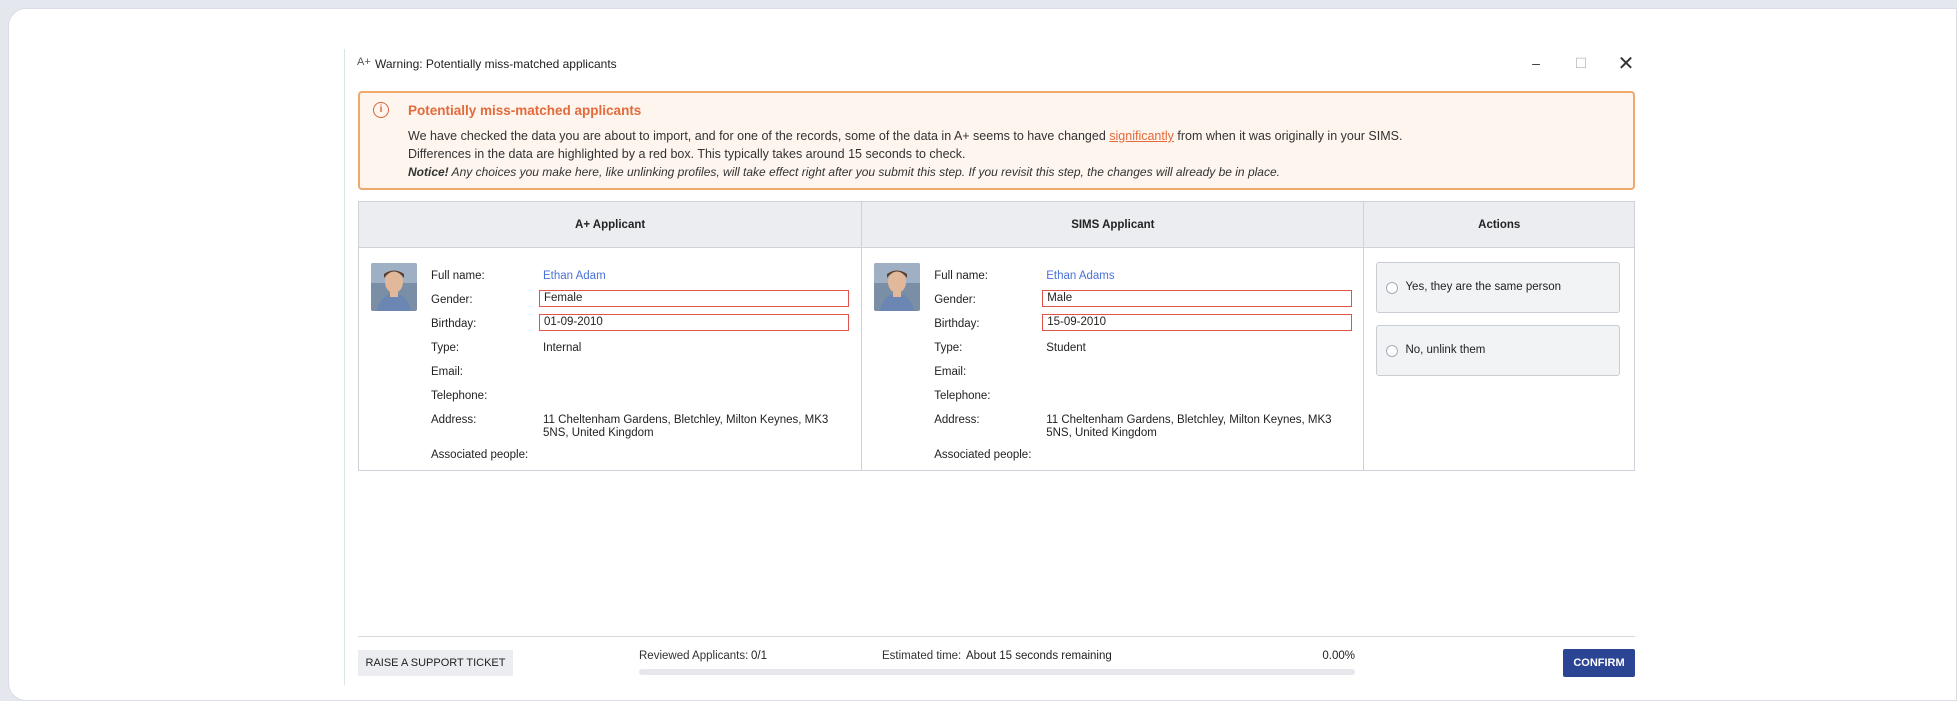  I want to click on info-icon: i, so click(381, 110).